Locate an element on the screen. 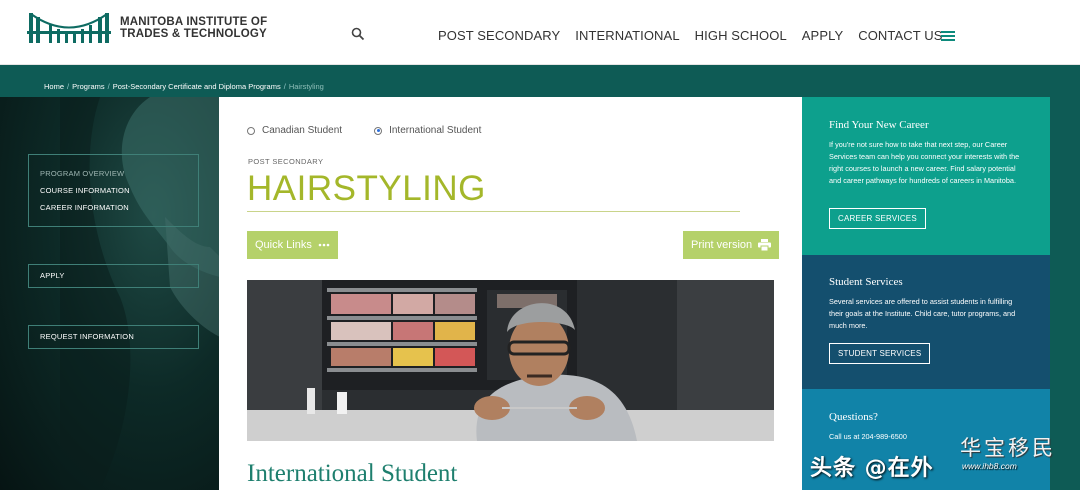 The height and width of the screenshot is (490, 1080). watermark-left: 头条 @在外 is located at coordinates (872, 468).